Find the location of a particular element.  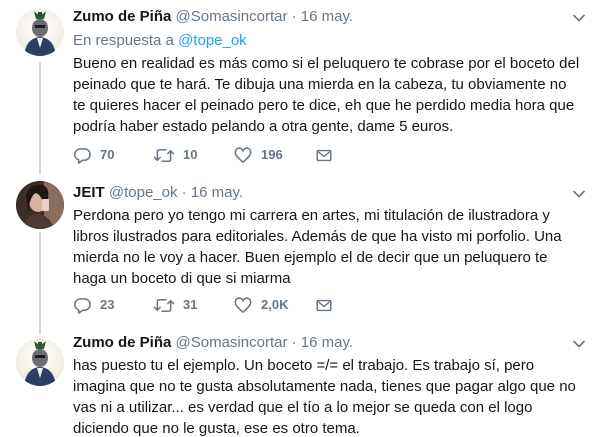

replying-prefix: En respuesta a is located at coordinates (123, 40).